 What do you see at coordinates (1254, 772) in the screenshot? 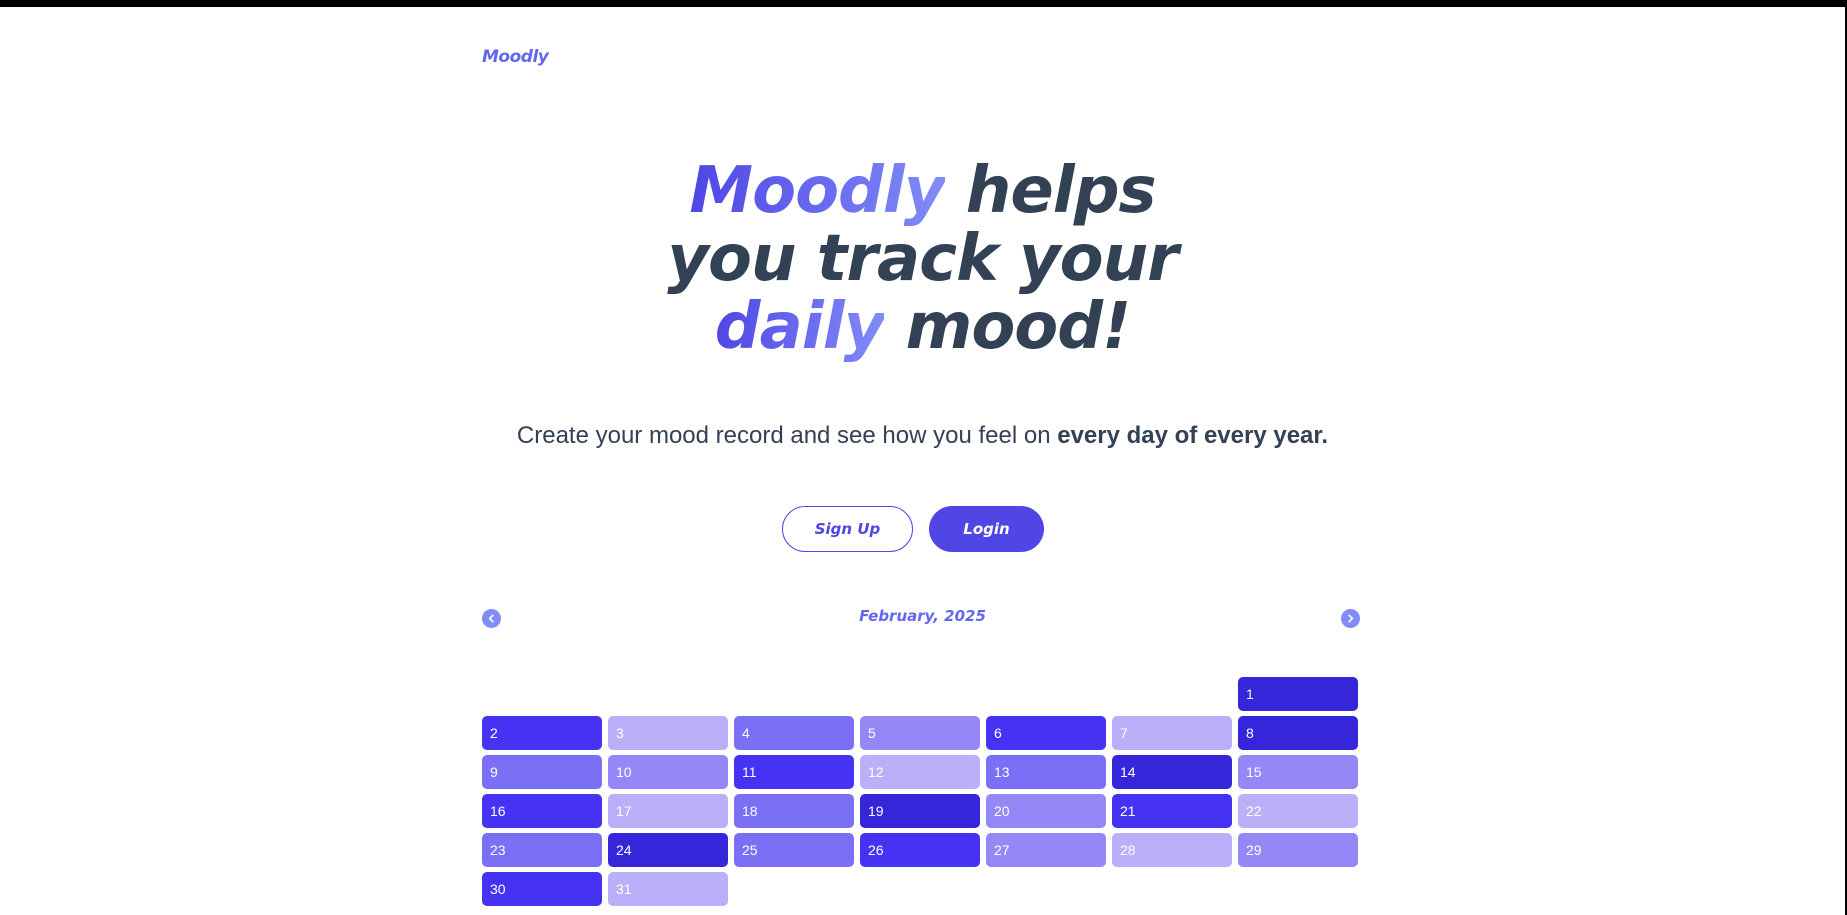
I see `calendar-day-number: 15` at bounding box center [1254, 772].